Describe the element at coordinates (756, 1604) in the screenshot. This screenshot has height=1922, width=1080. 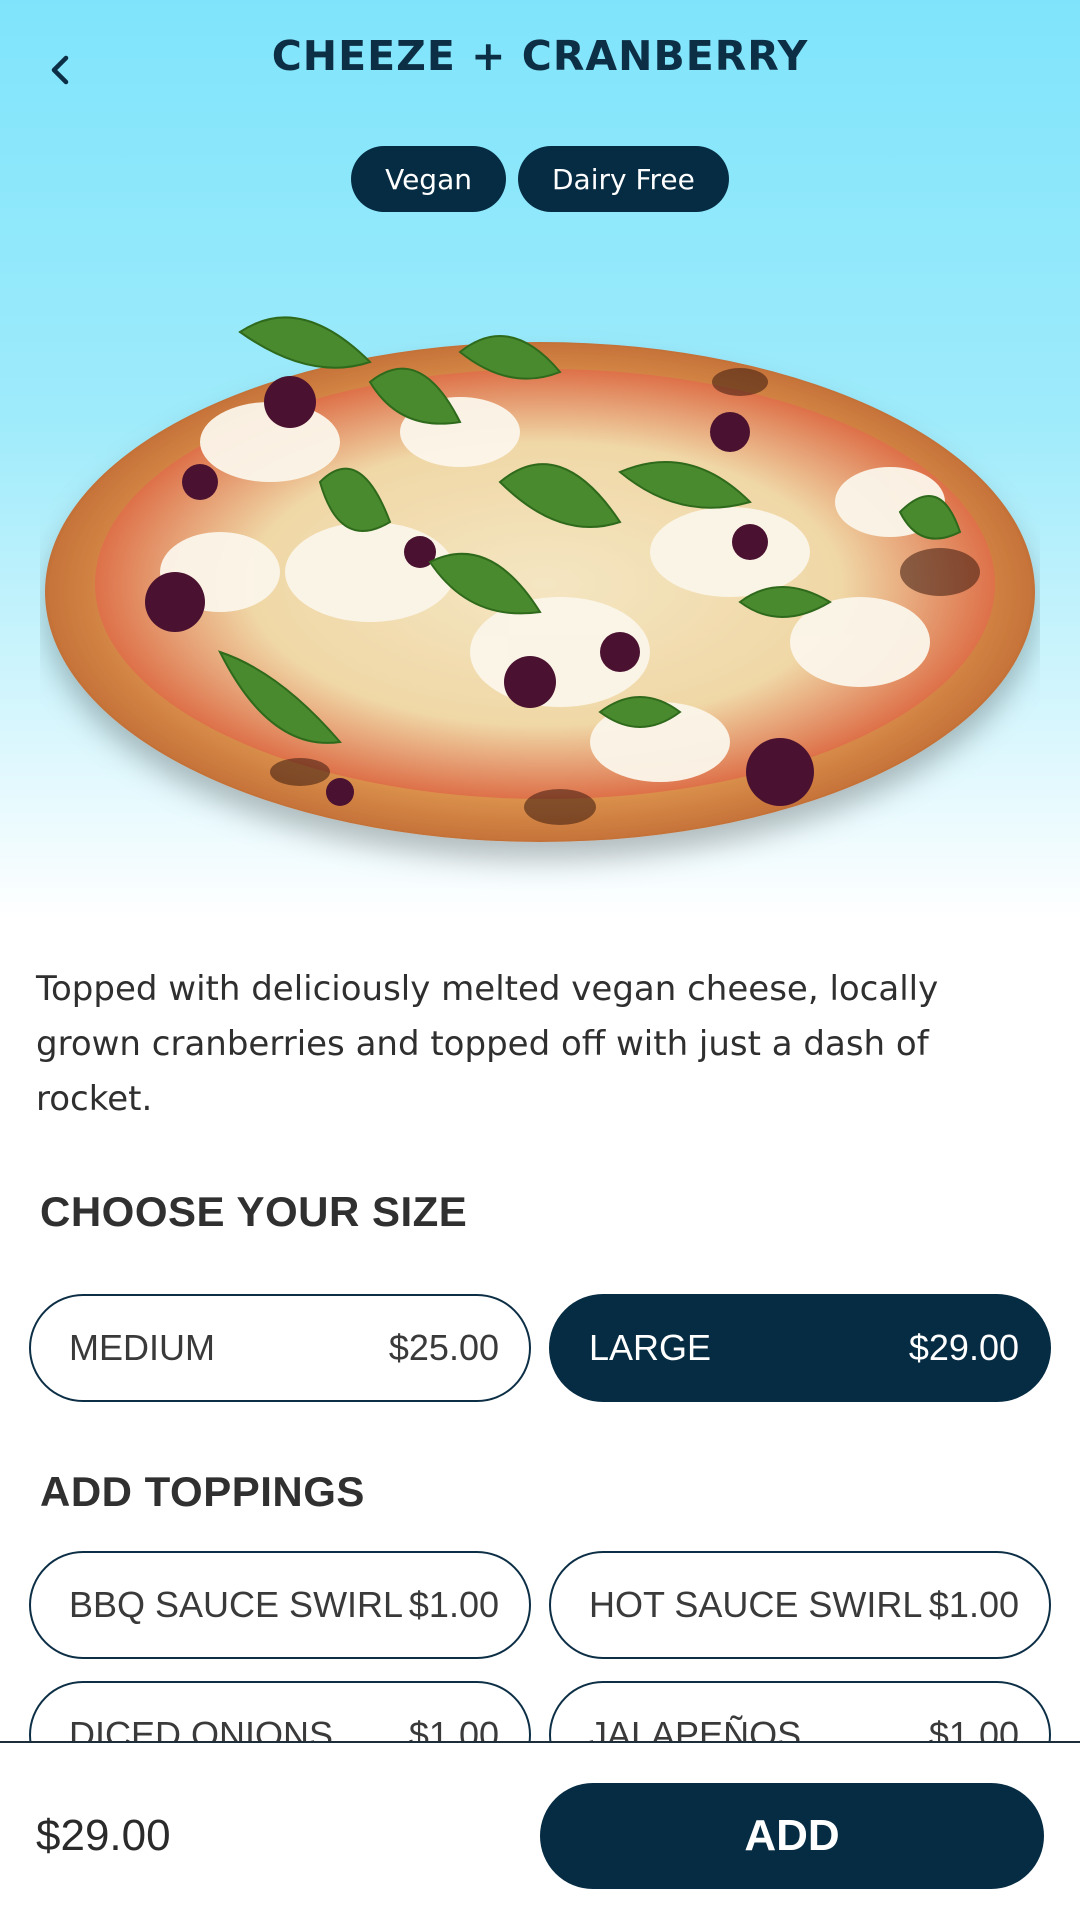
I see `topping-option-label: HOT SAUCE SWIRL` at that location.